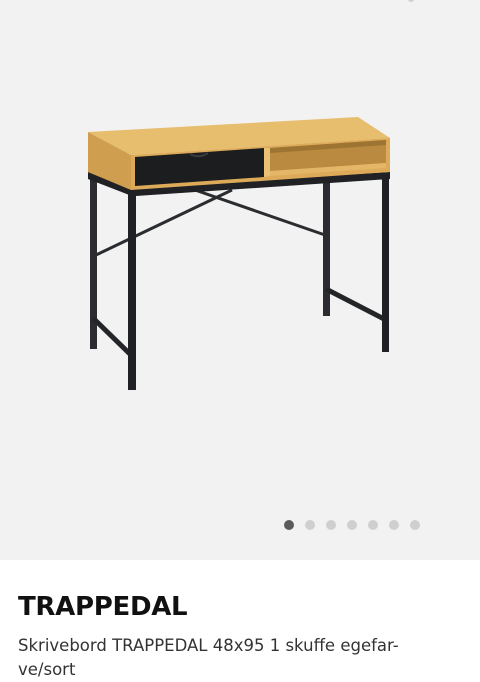 Image resolution: width=480 pixels, height=682 pixels. Describe the element at coordinates (326, 248) in the screenshot. I see `back-right-leg` at that location.